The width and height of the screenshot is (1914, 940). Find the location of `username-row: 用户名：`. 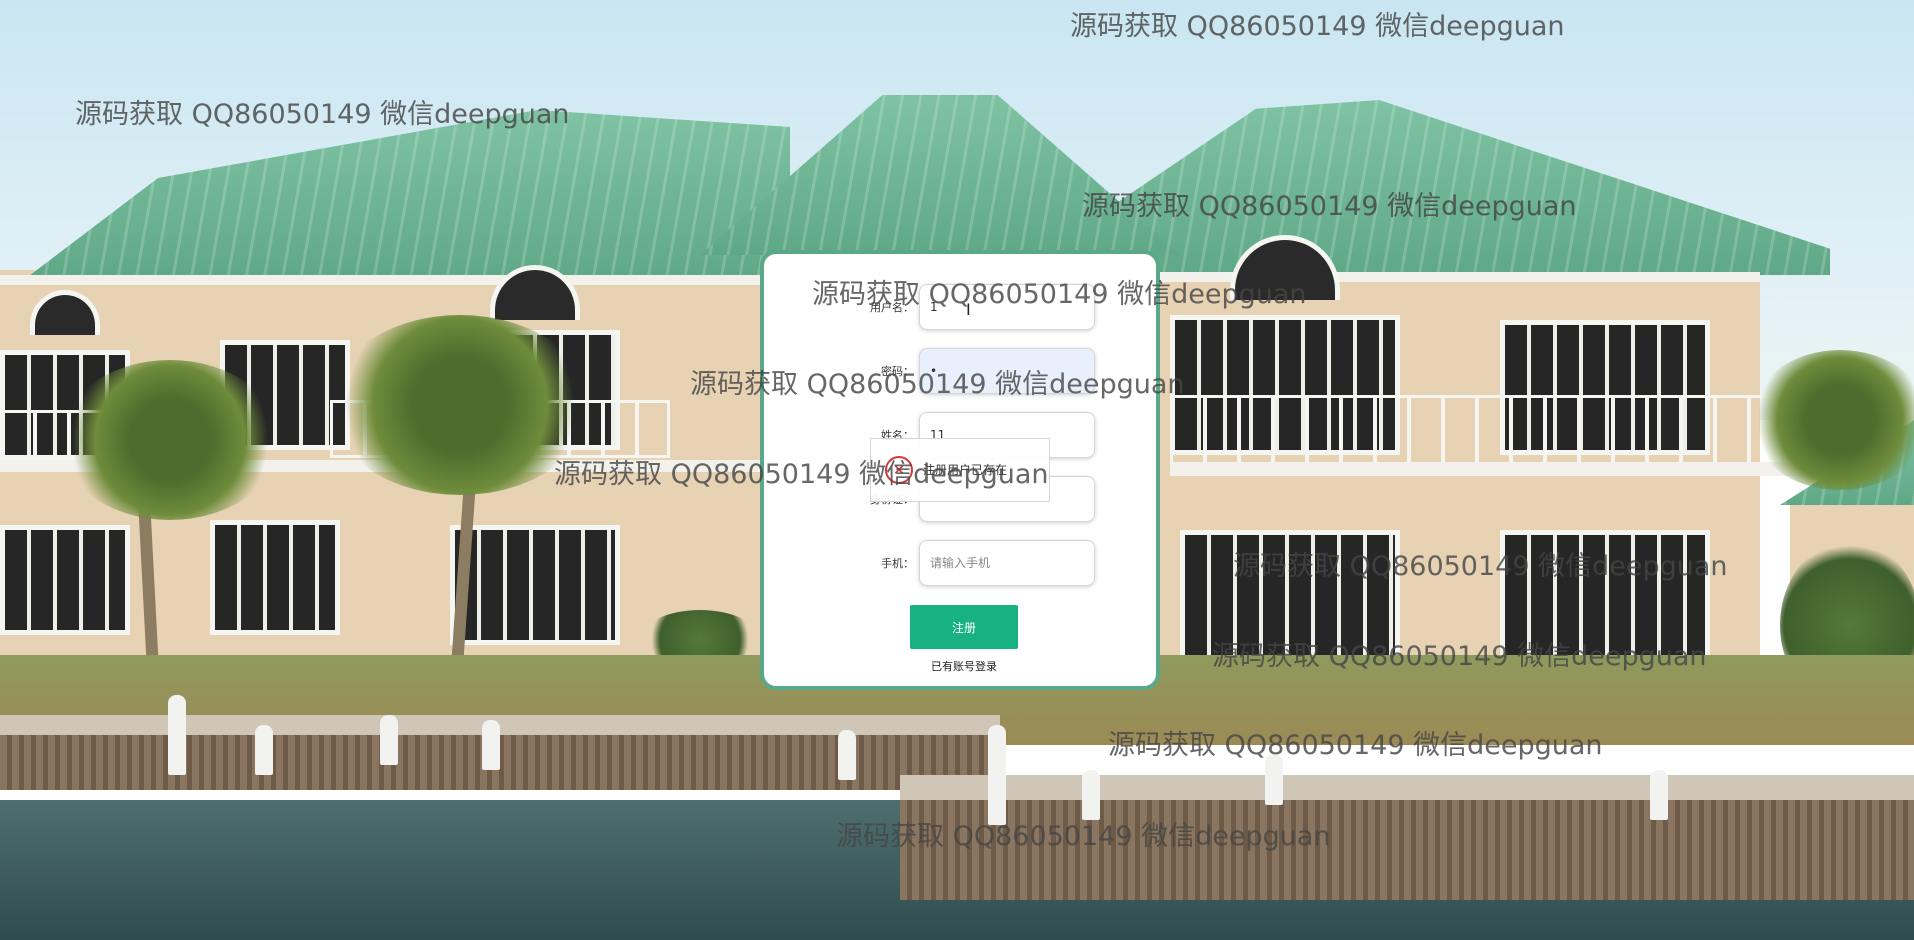

username-row: 用户名： is located at coordinates (964, 308).